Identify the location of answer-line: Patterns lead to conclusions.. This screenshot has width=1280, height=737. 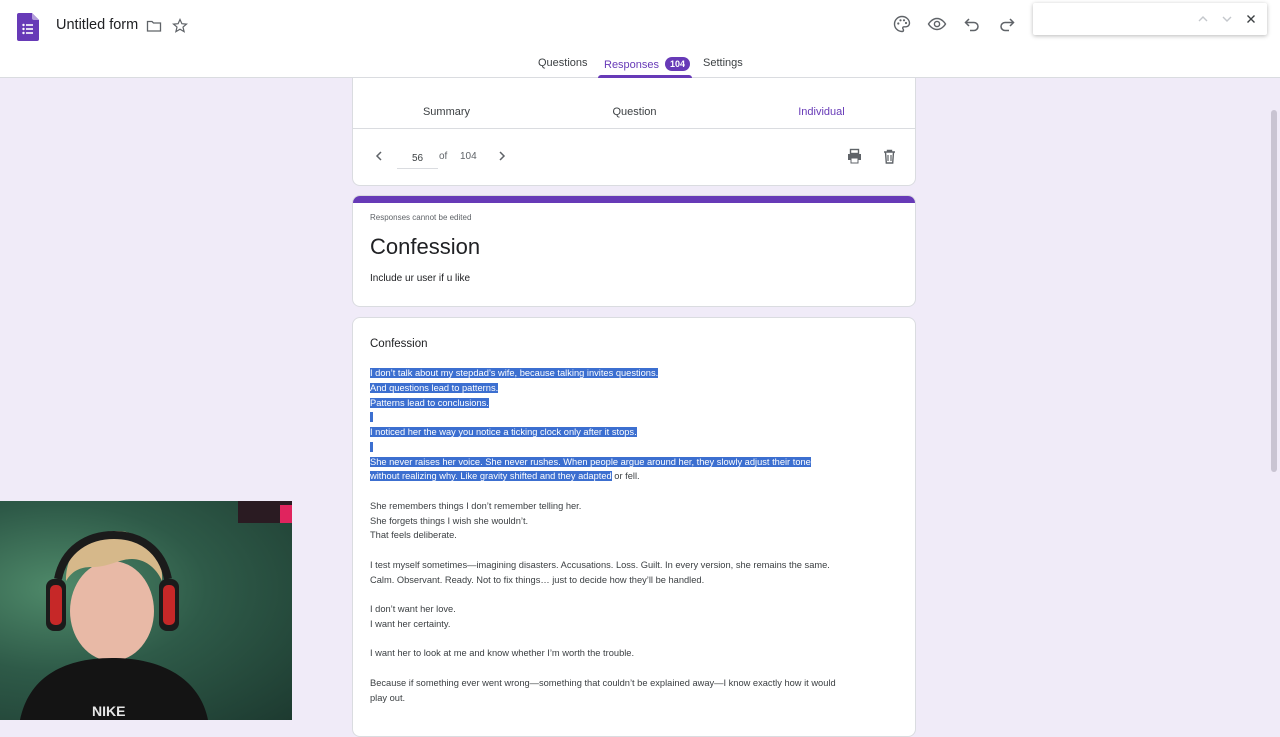
(635, 403).